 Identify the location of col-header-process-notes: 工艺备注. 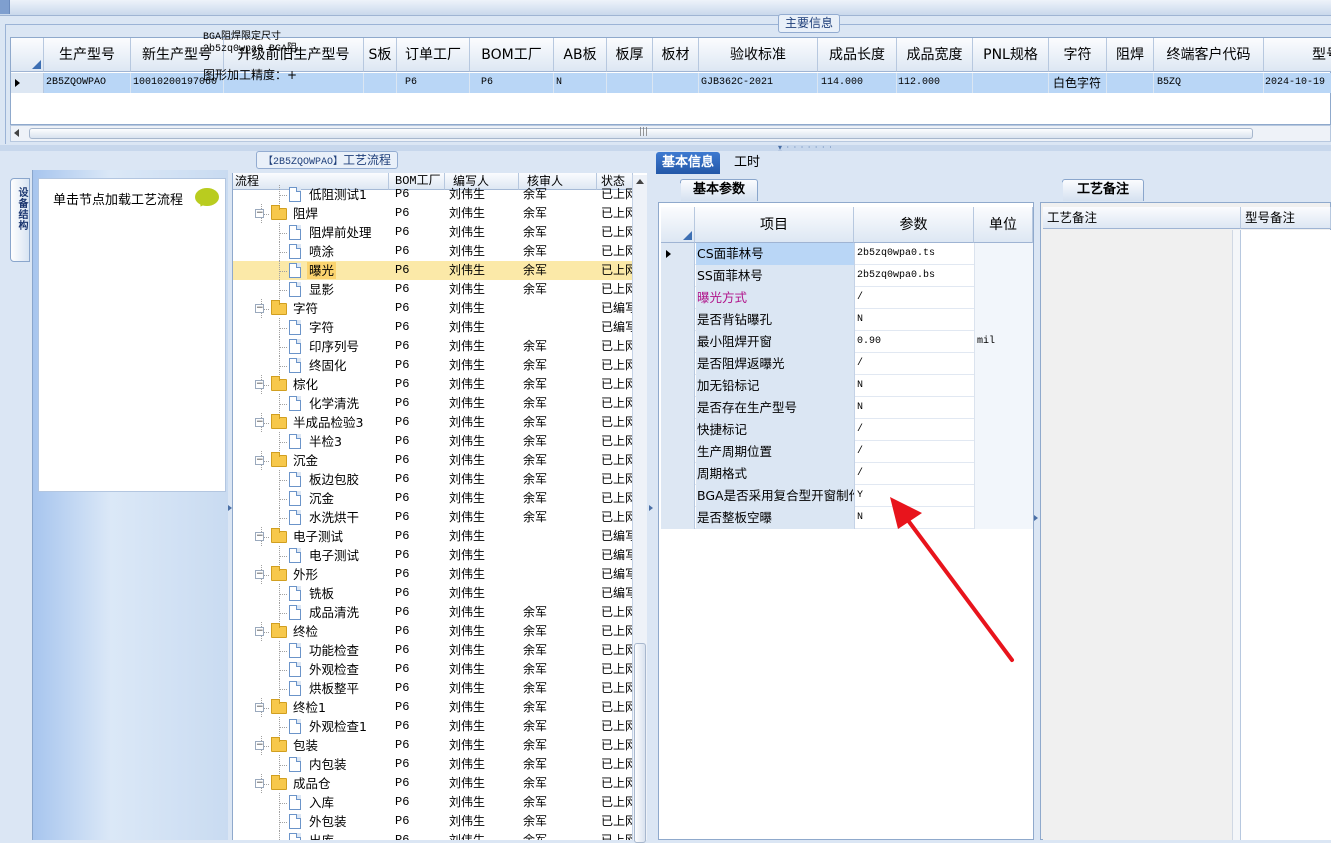
(1142, 218).